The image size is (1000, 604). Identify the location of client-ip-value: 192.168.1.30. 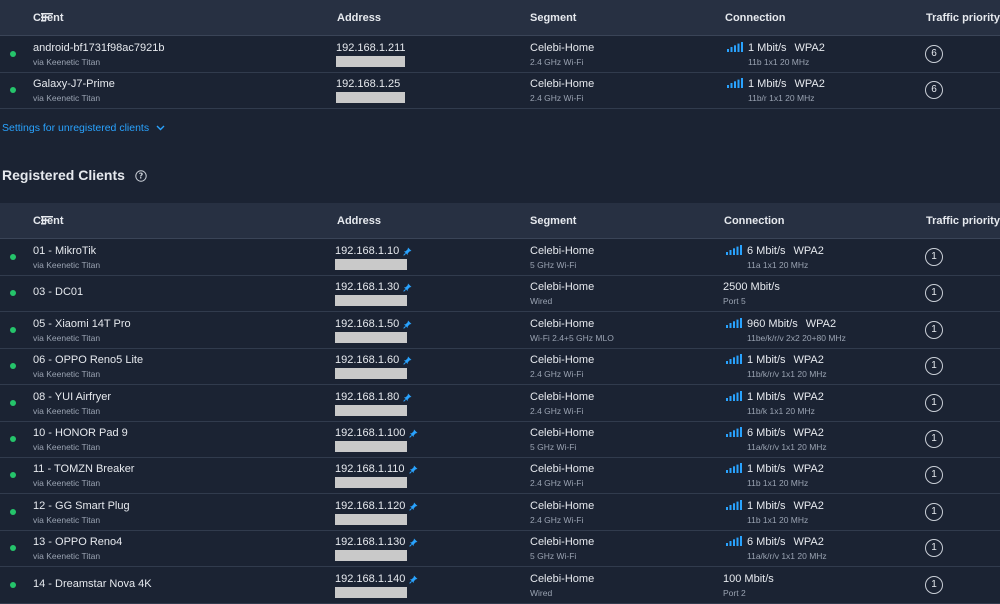
(367, 287).